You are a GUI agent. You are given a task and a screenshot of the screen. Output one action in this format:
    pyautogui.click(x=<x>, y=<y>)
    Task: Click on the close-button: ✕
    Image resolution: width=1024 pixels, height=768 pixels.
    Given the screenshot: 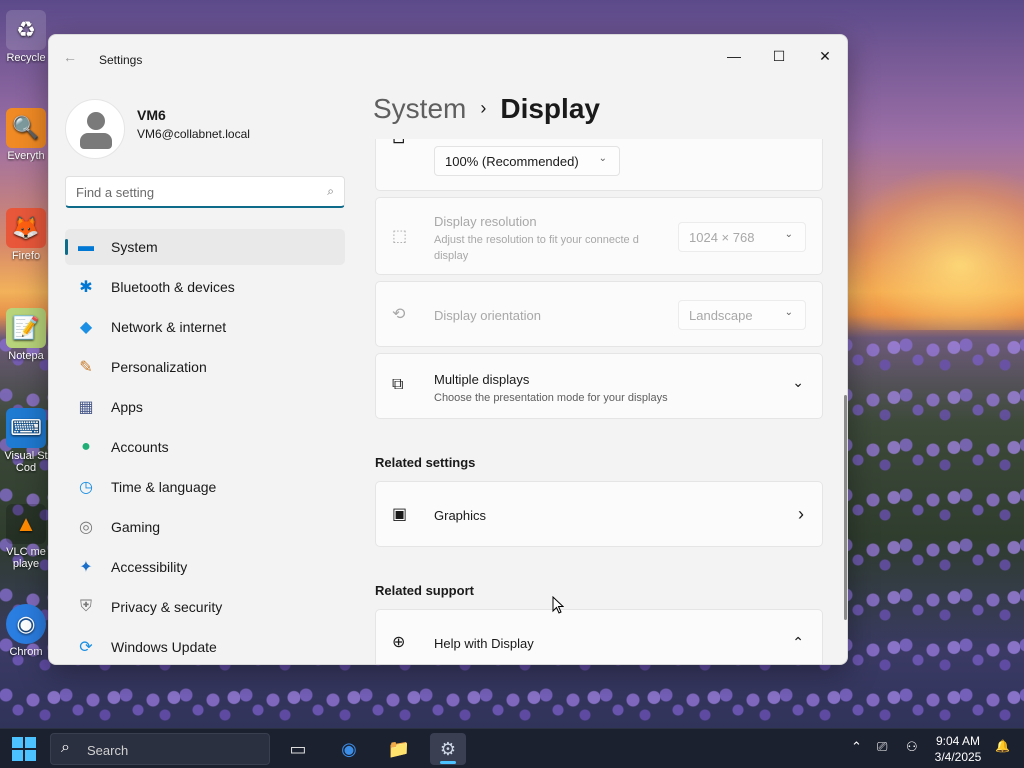 What is the action you would take?
    pyautogui.click(x=824, y=56)
    